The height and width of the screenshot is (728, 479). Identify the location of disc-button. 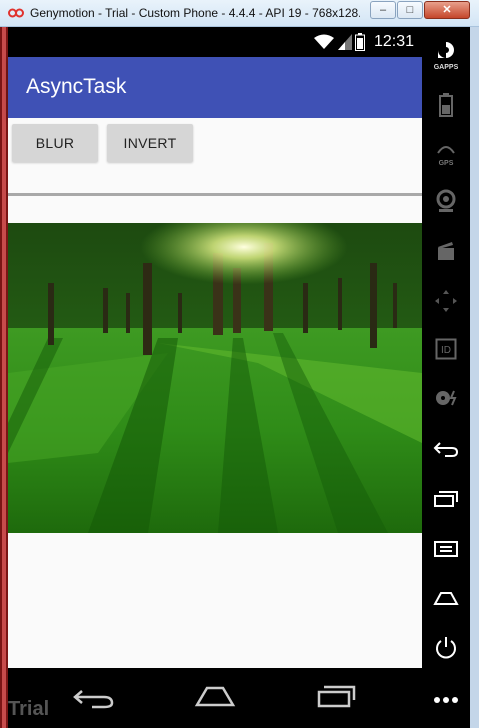
(446, 400).